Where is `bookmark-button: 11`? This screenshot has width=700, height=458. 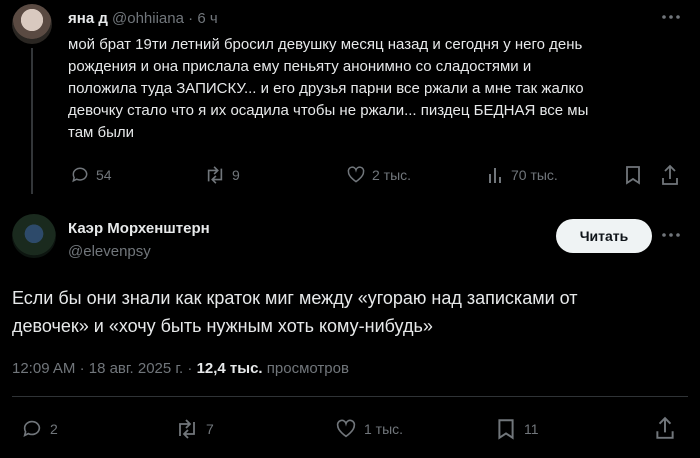
bookmark-button: 11 is located at coordinates (517, 429).